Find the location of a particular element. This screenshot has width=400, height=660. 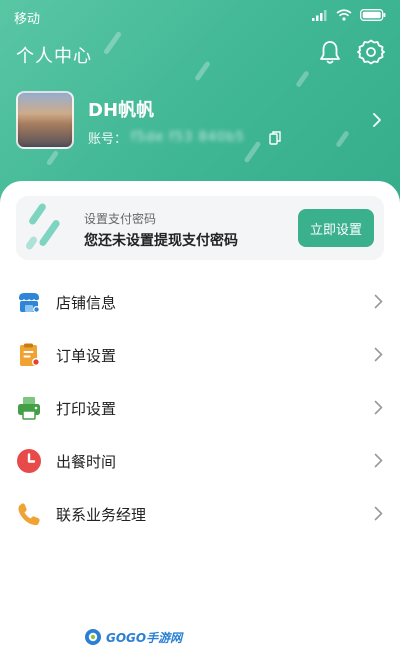

phone-icon is located at coordinates (29, 514).